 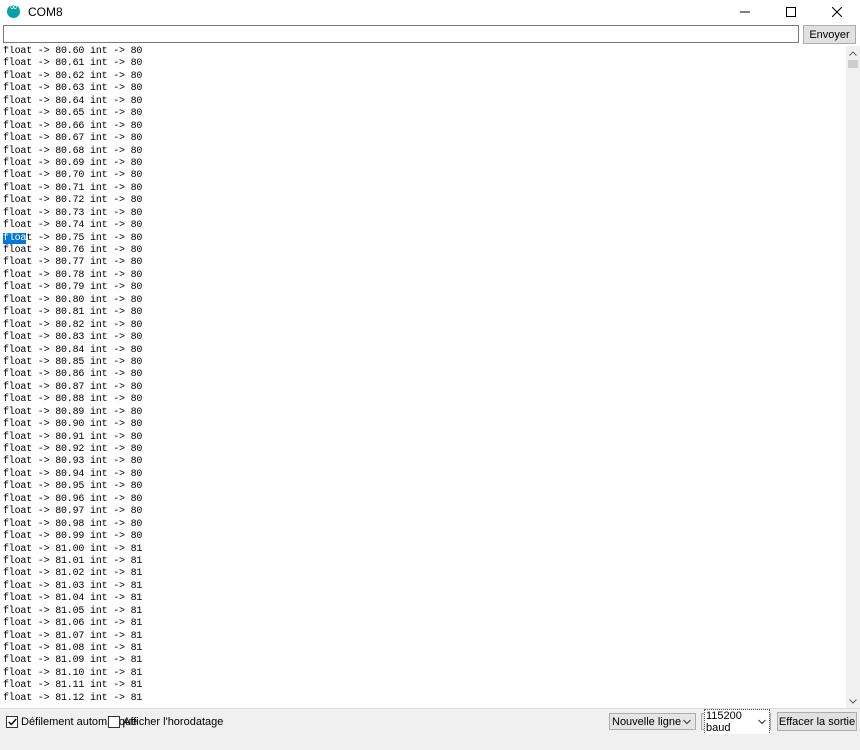 I want to click on output-line: float -> 80.98 int -> 80, so click(x=73, y=524).